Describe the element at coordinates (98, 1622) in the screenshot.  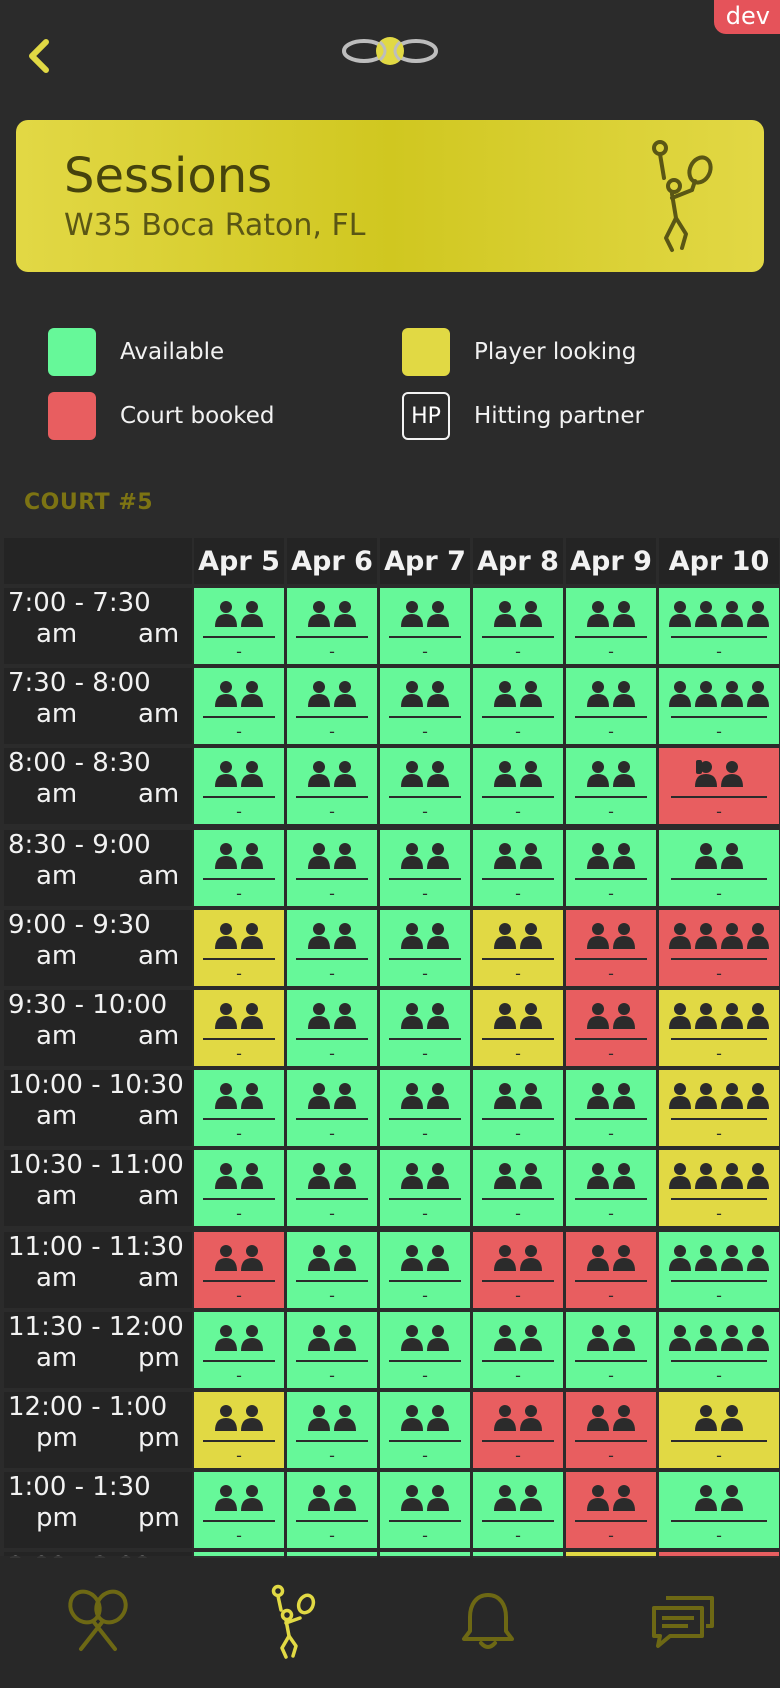
I see `nav-sessions-rackets` at that location.